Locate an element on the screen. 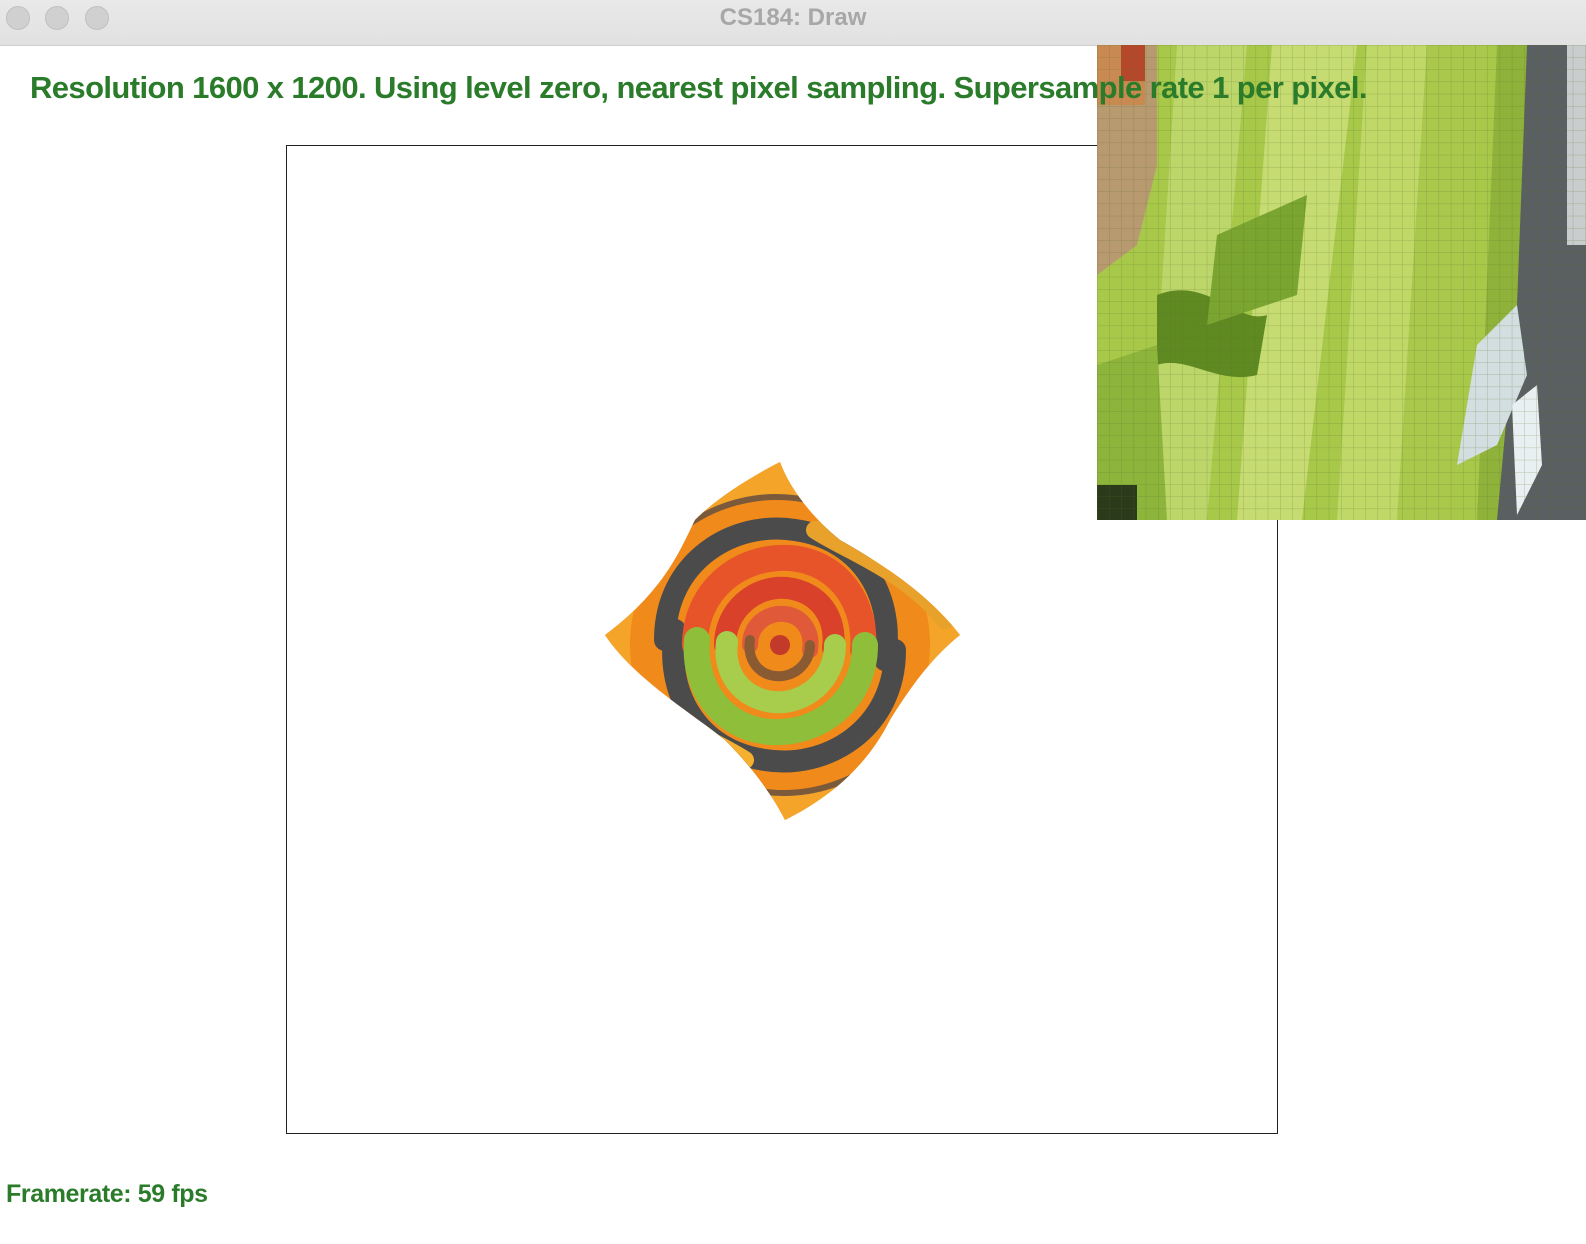  framerate-label: Framerate: 59 fps is located at coordinates (107, 1194).